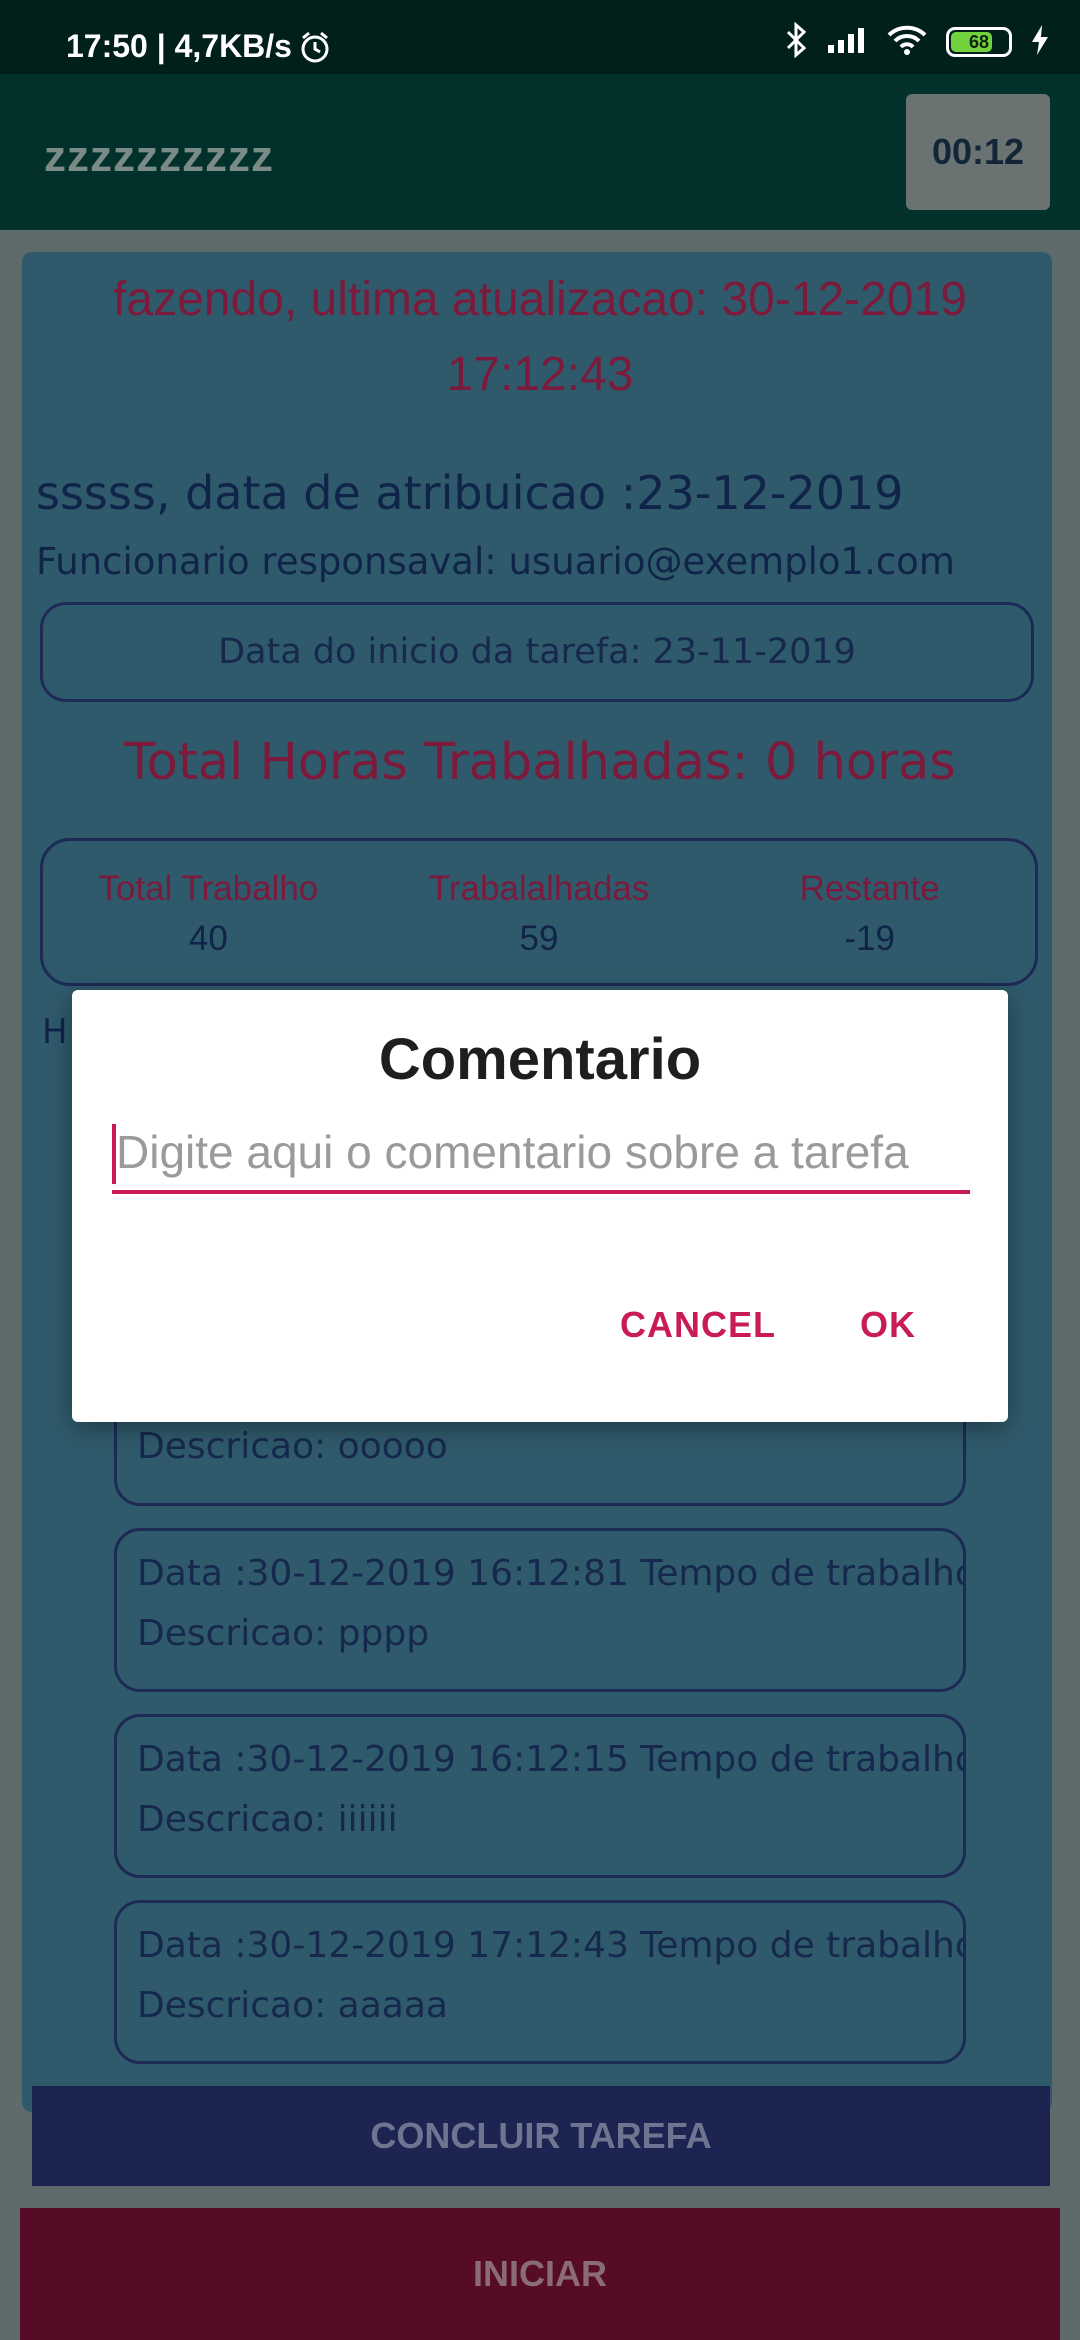  I want to click on charging-icon, so click(1040, 42).